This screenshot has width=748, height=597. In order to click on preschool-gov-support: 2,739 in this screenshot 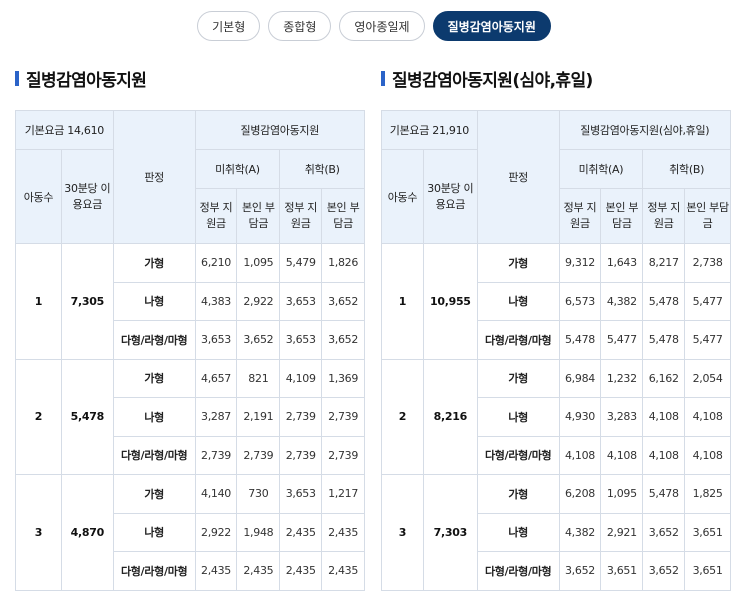, I will do `click(216, 455)`.